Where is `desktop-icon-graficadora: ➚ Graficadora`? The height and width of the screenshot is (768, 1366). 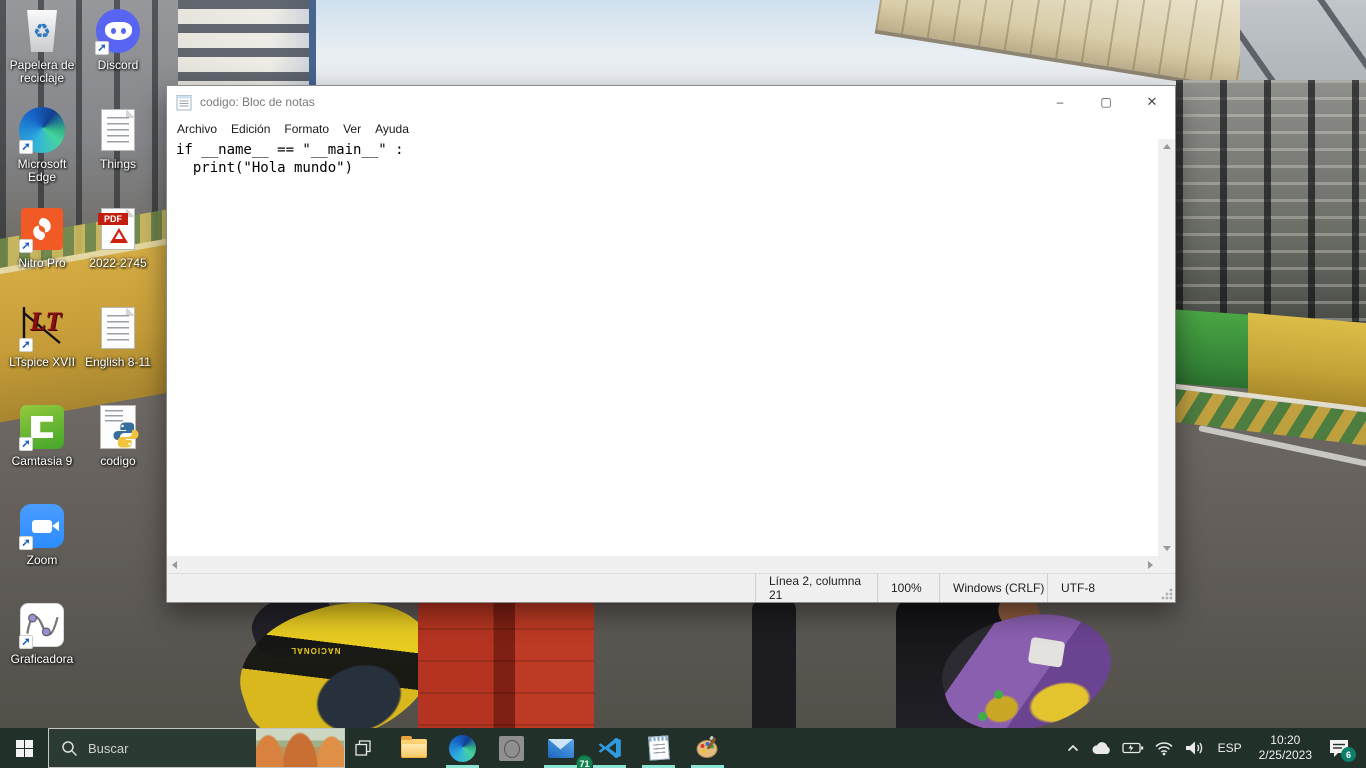 desktop-icon-graficadora: ➚ Graficadora is located at coordinates (42, 649).